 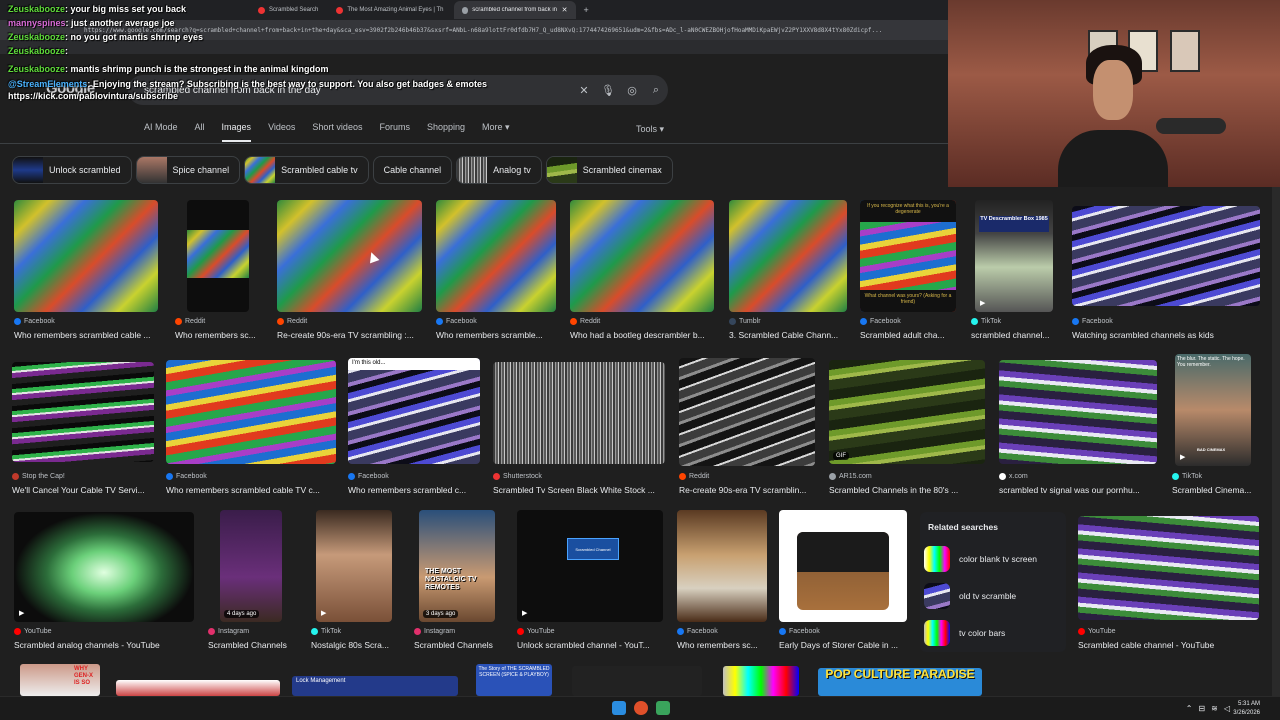 I want to click on wifi-icon: ≋, so click(x=1214, y=708).